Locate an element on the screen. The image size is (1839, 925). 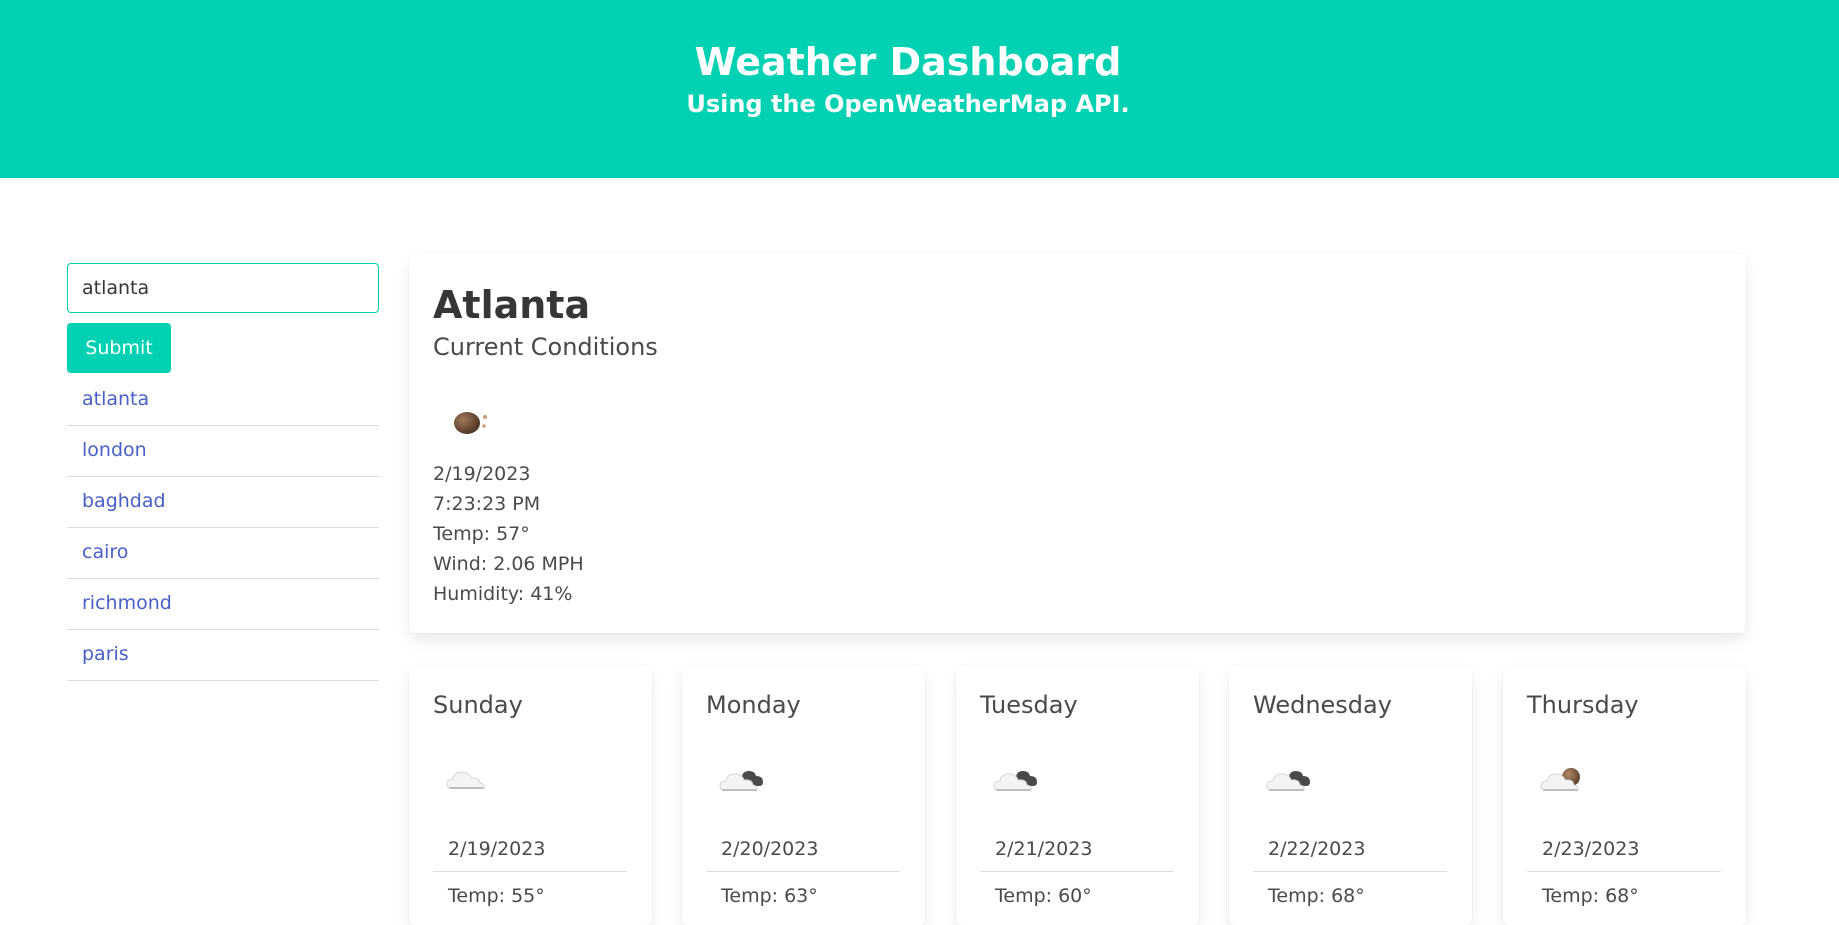
current-time: 7:23:23 PM is located at coordinates (487, 504).